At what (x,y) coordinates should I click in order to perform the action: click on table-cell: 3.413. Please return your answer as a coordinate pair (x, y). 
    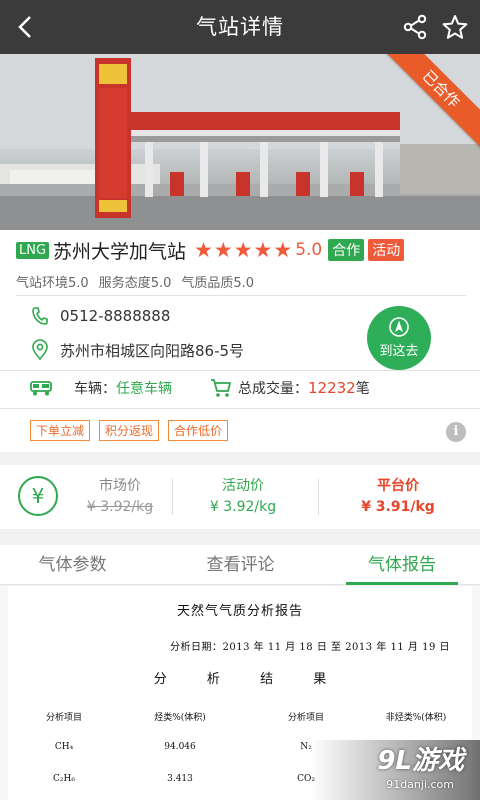
    Looking at the image, I should click on (180, 779).